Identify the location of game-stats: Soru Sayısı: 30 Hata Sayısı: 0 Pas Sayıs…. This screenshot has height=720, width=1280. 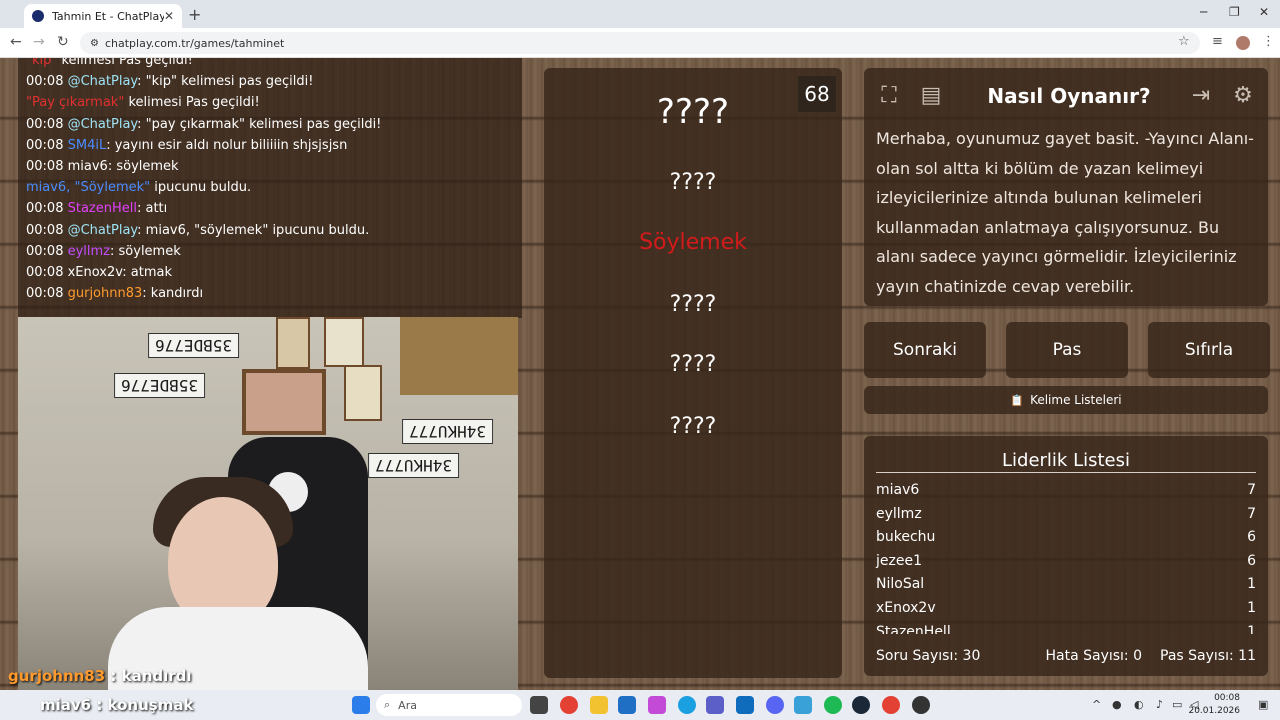
(1066, 656).